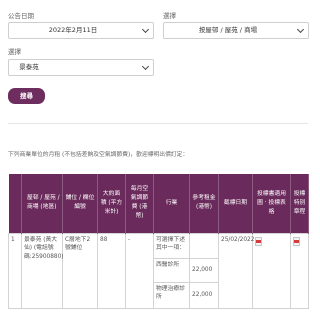  Describe the element at coordinates (171, 203) in the screenshot. I see `table-header-trade: 行業` at that location.